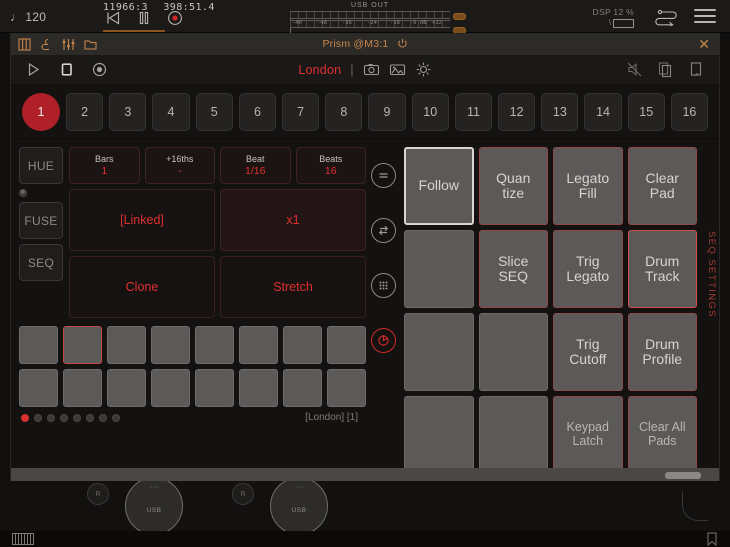 This screenshot has height=547, width=730. Describe the element at coordinates (705, 18) in the screenshot. I see `hamburger-menu-icon` at that location.